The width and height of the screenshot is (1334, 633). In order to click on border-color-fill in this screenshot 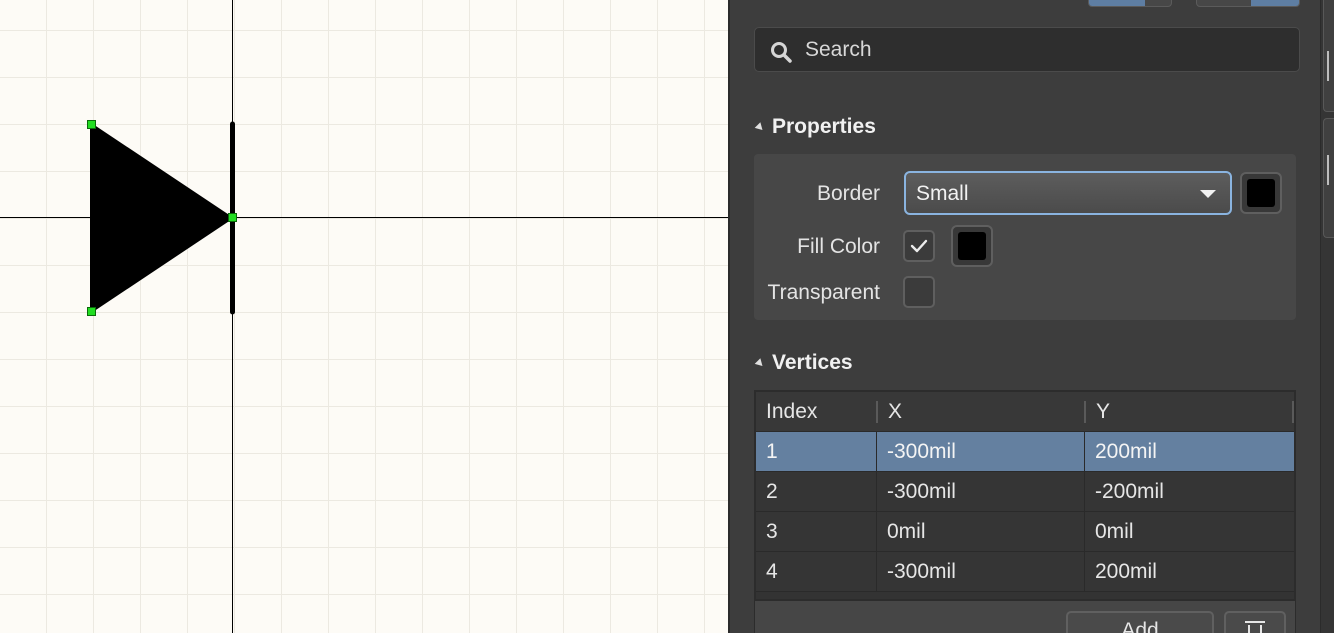, I will do `click(1261, 193)`.